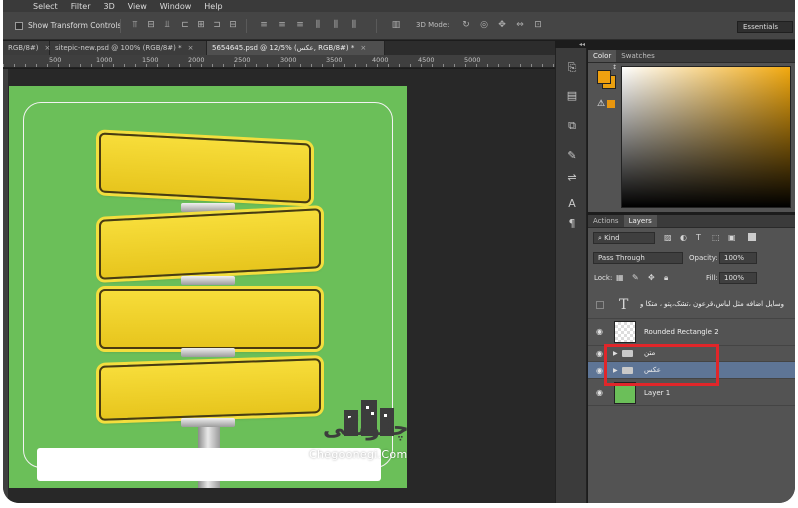 This screenshot has width=798, height=508. What do you see at coordinates (466, 25) in the screenshot?
I see `3d-rotate-icon: ↻` at bounding box center [466, 25].